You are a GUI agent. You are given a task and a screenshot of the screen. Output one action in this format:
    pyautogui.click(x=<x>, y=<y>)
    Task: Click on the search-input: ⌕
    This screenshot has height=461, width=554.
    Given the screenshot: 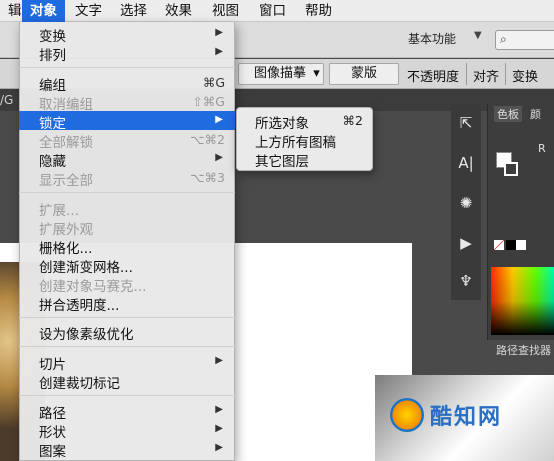 What is the action you would take?
    pyautogui.click(x=524, y=40)
    